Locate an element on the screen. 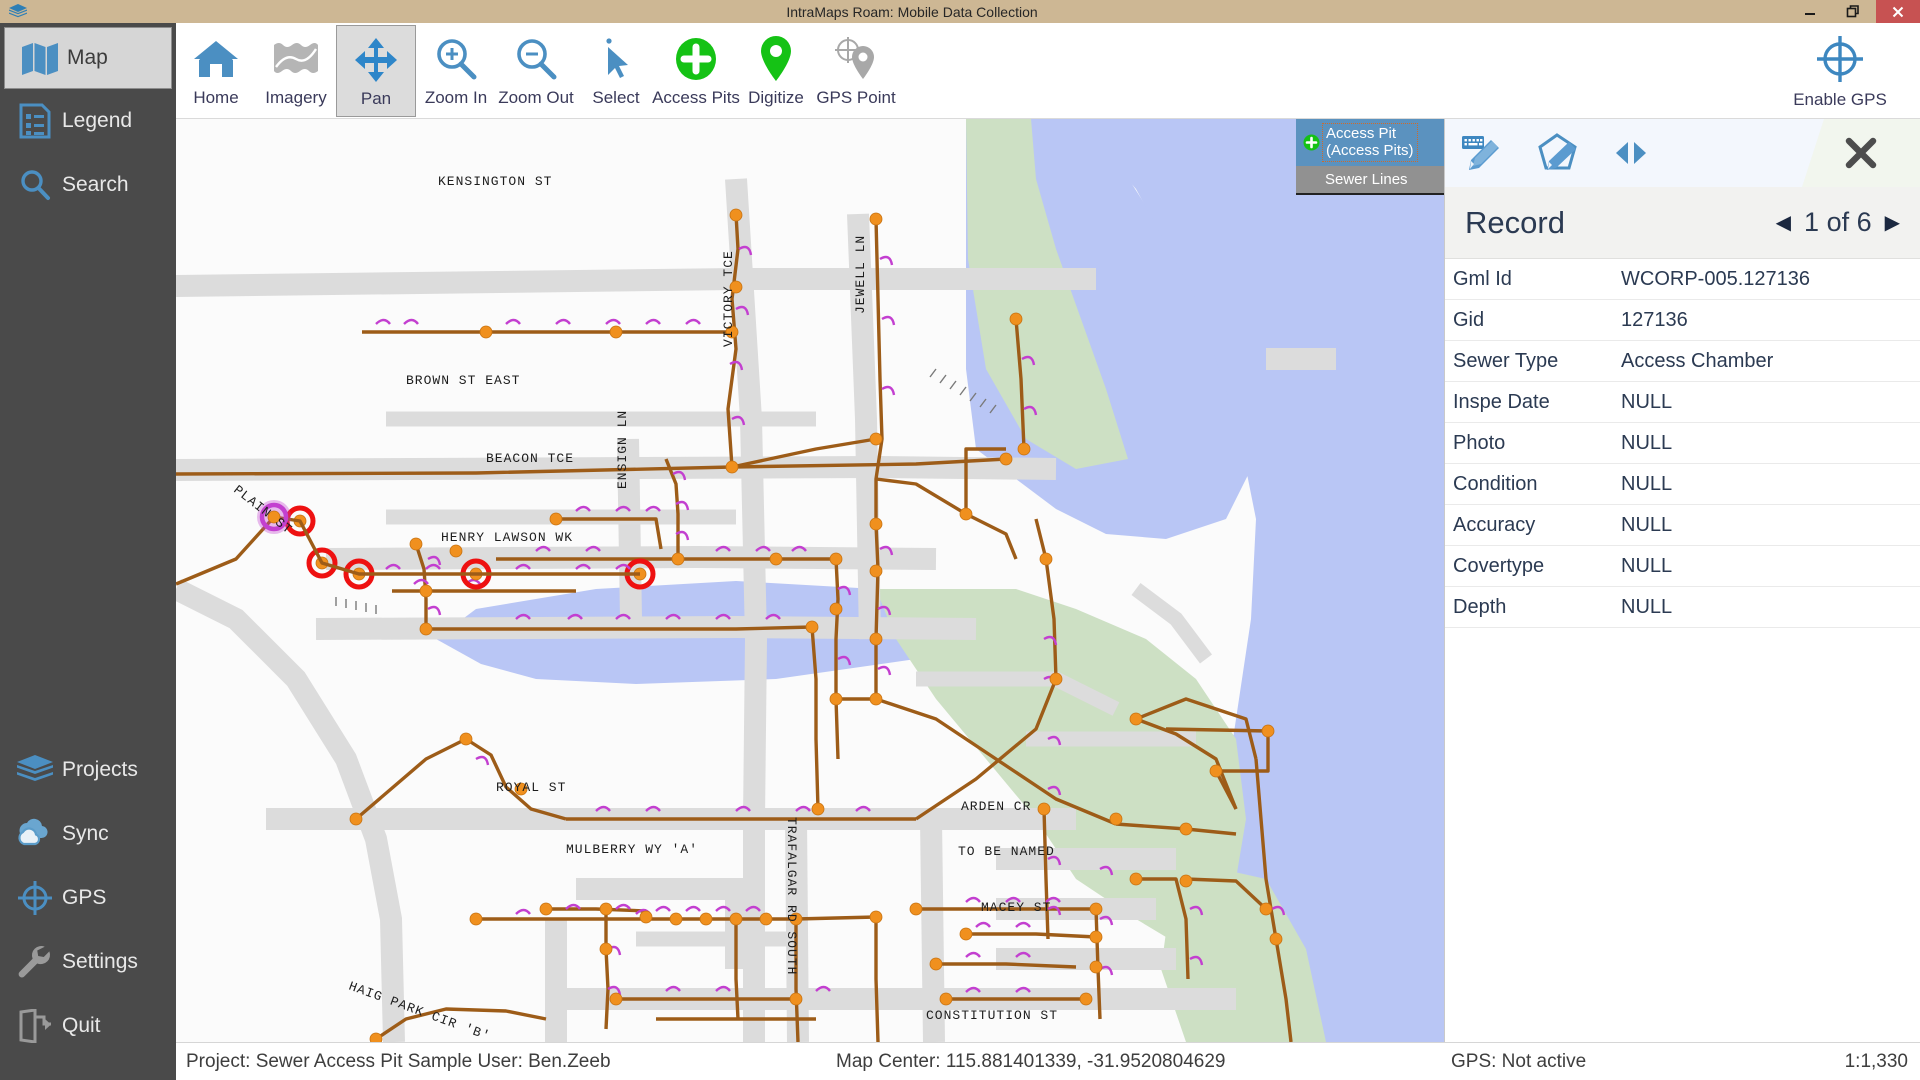  polygon-pencil-icon is located at coordinates (1558, 153).